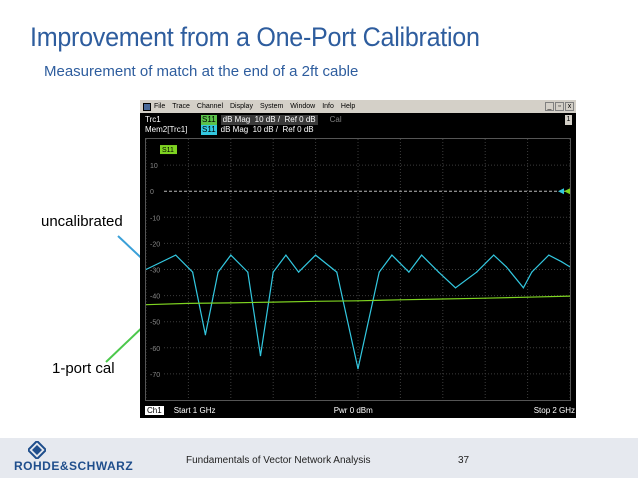  I want to click on trace1-format: dB Mag 10 dB / Ref 0 dB, so click(269, 120).